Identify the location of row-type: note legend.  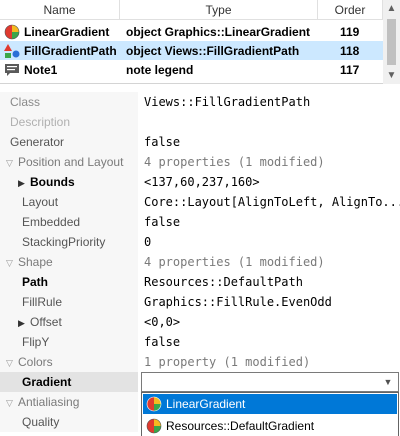
(160, 69).